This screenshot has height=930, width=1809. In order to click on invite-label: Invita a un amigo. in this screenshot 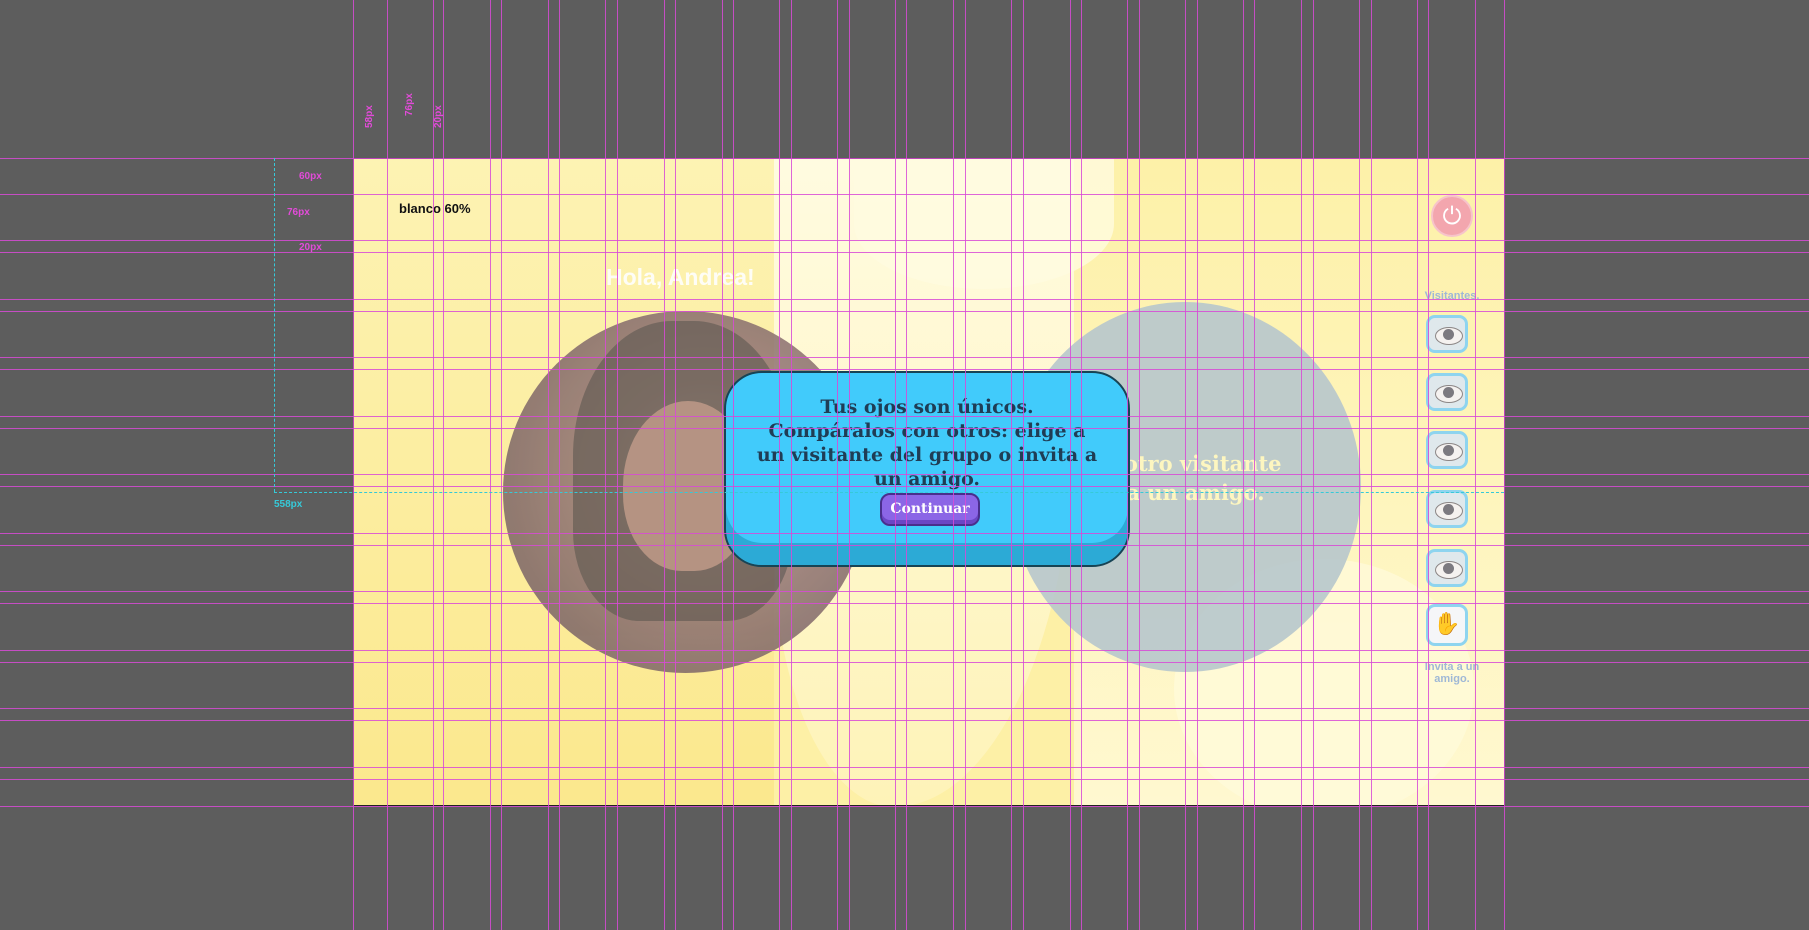, I will do `click(1452, 673)`.